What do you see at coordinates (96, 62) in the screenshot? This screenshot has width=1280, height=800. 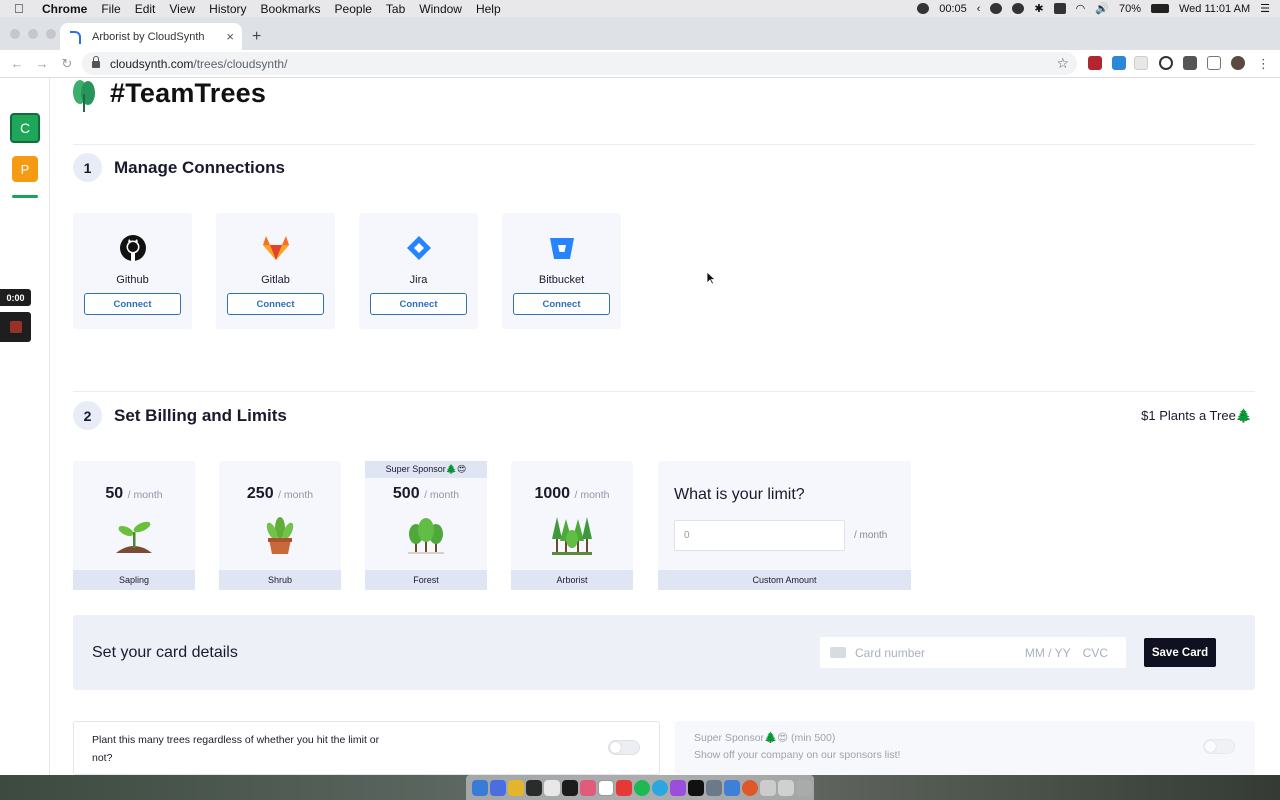 I see `lock-icon` at bounding box center [96, 62].